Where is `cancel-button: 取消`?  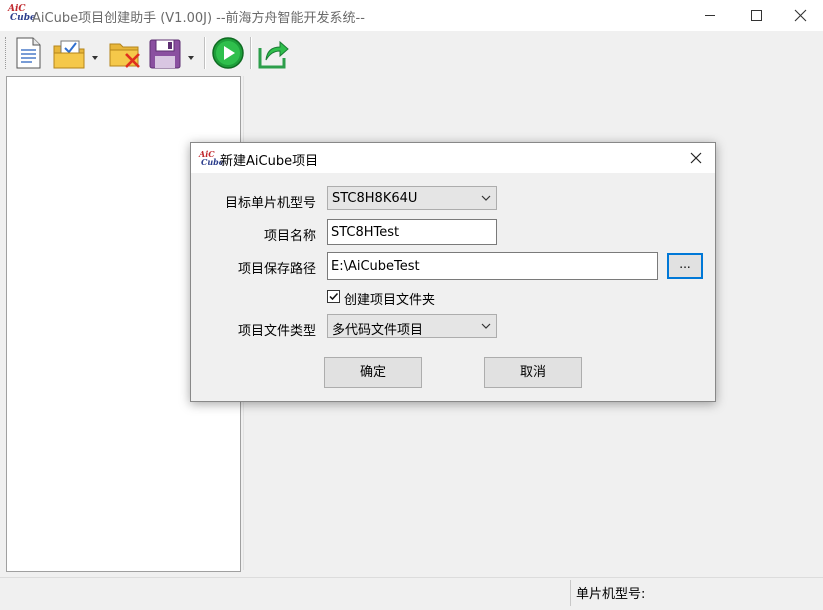
cancel-button: 取消 is located at coordinates (533, 372).